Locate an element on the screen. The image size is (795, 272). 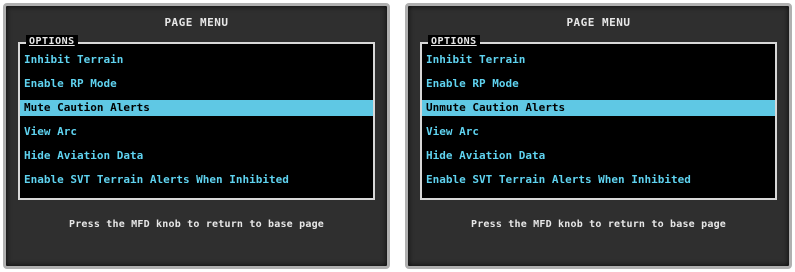
menu-item-mute-caution-alerts: Mute Caution Alerts is located at coordinates (196, 108).